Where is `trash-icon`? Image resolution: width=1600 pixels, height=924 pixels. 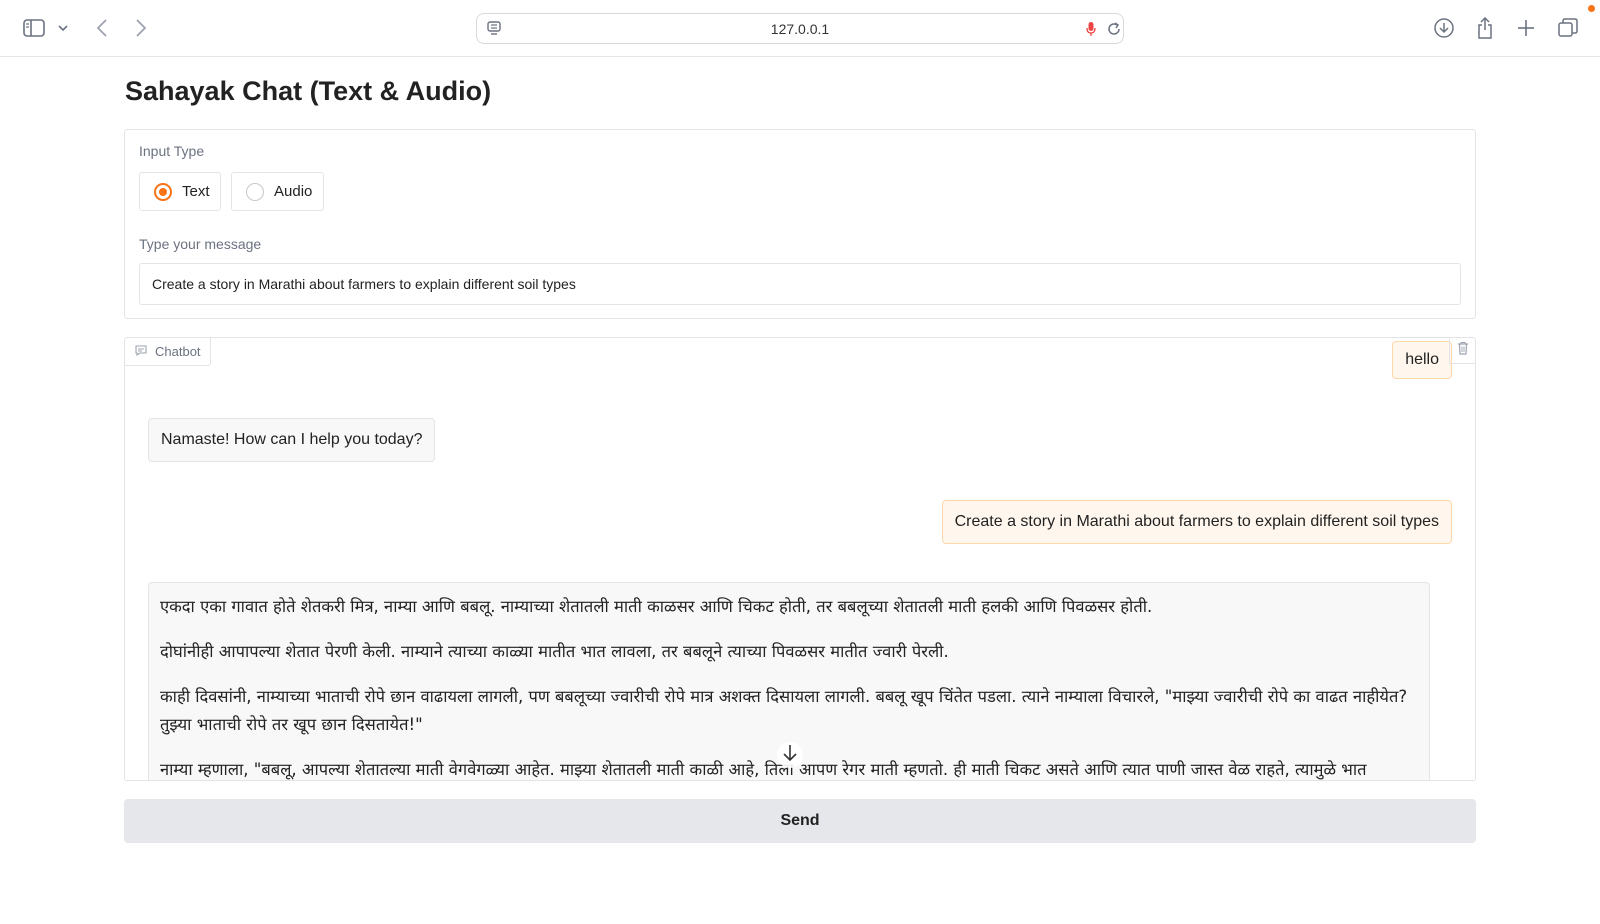
trash-icon is located at coordinates (1463, 350).